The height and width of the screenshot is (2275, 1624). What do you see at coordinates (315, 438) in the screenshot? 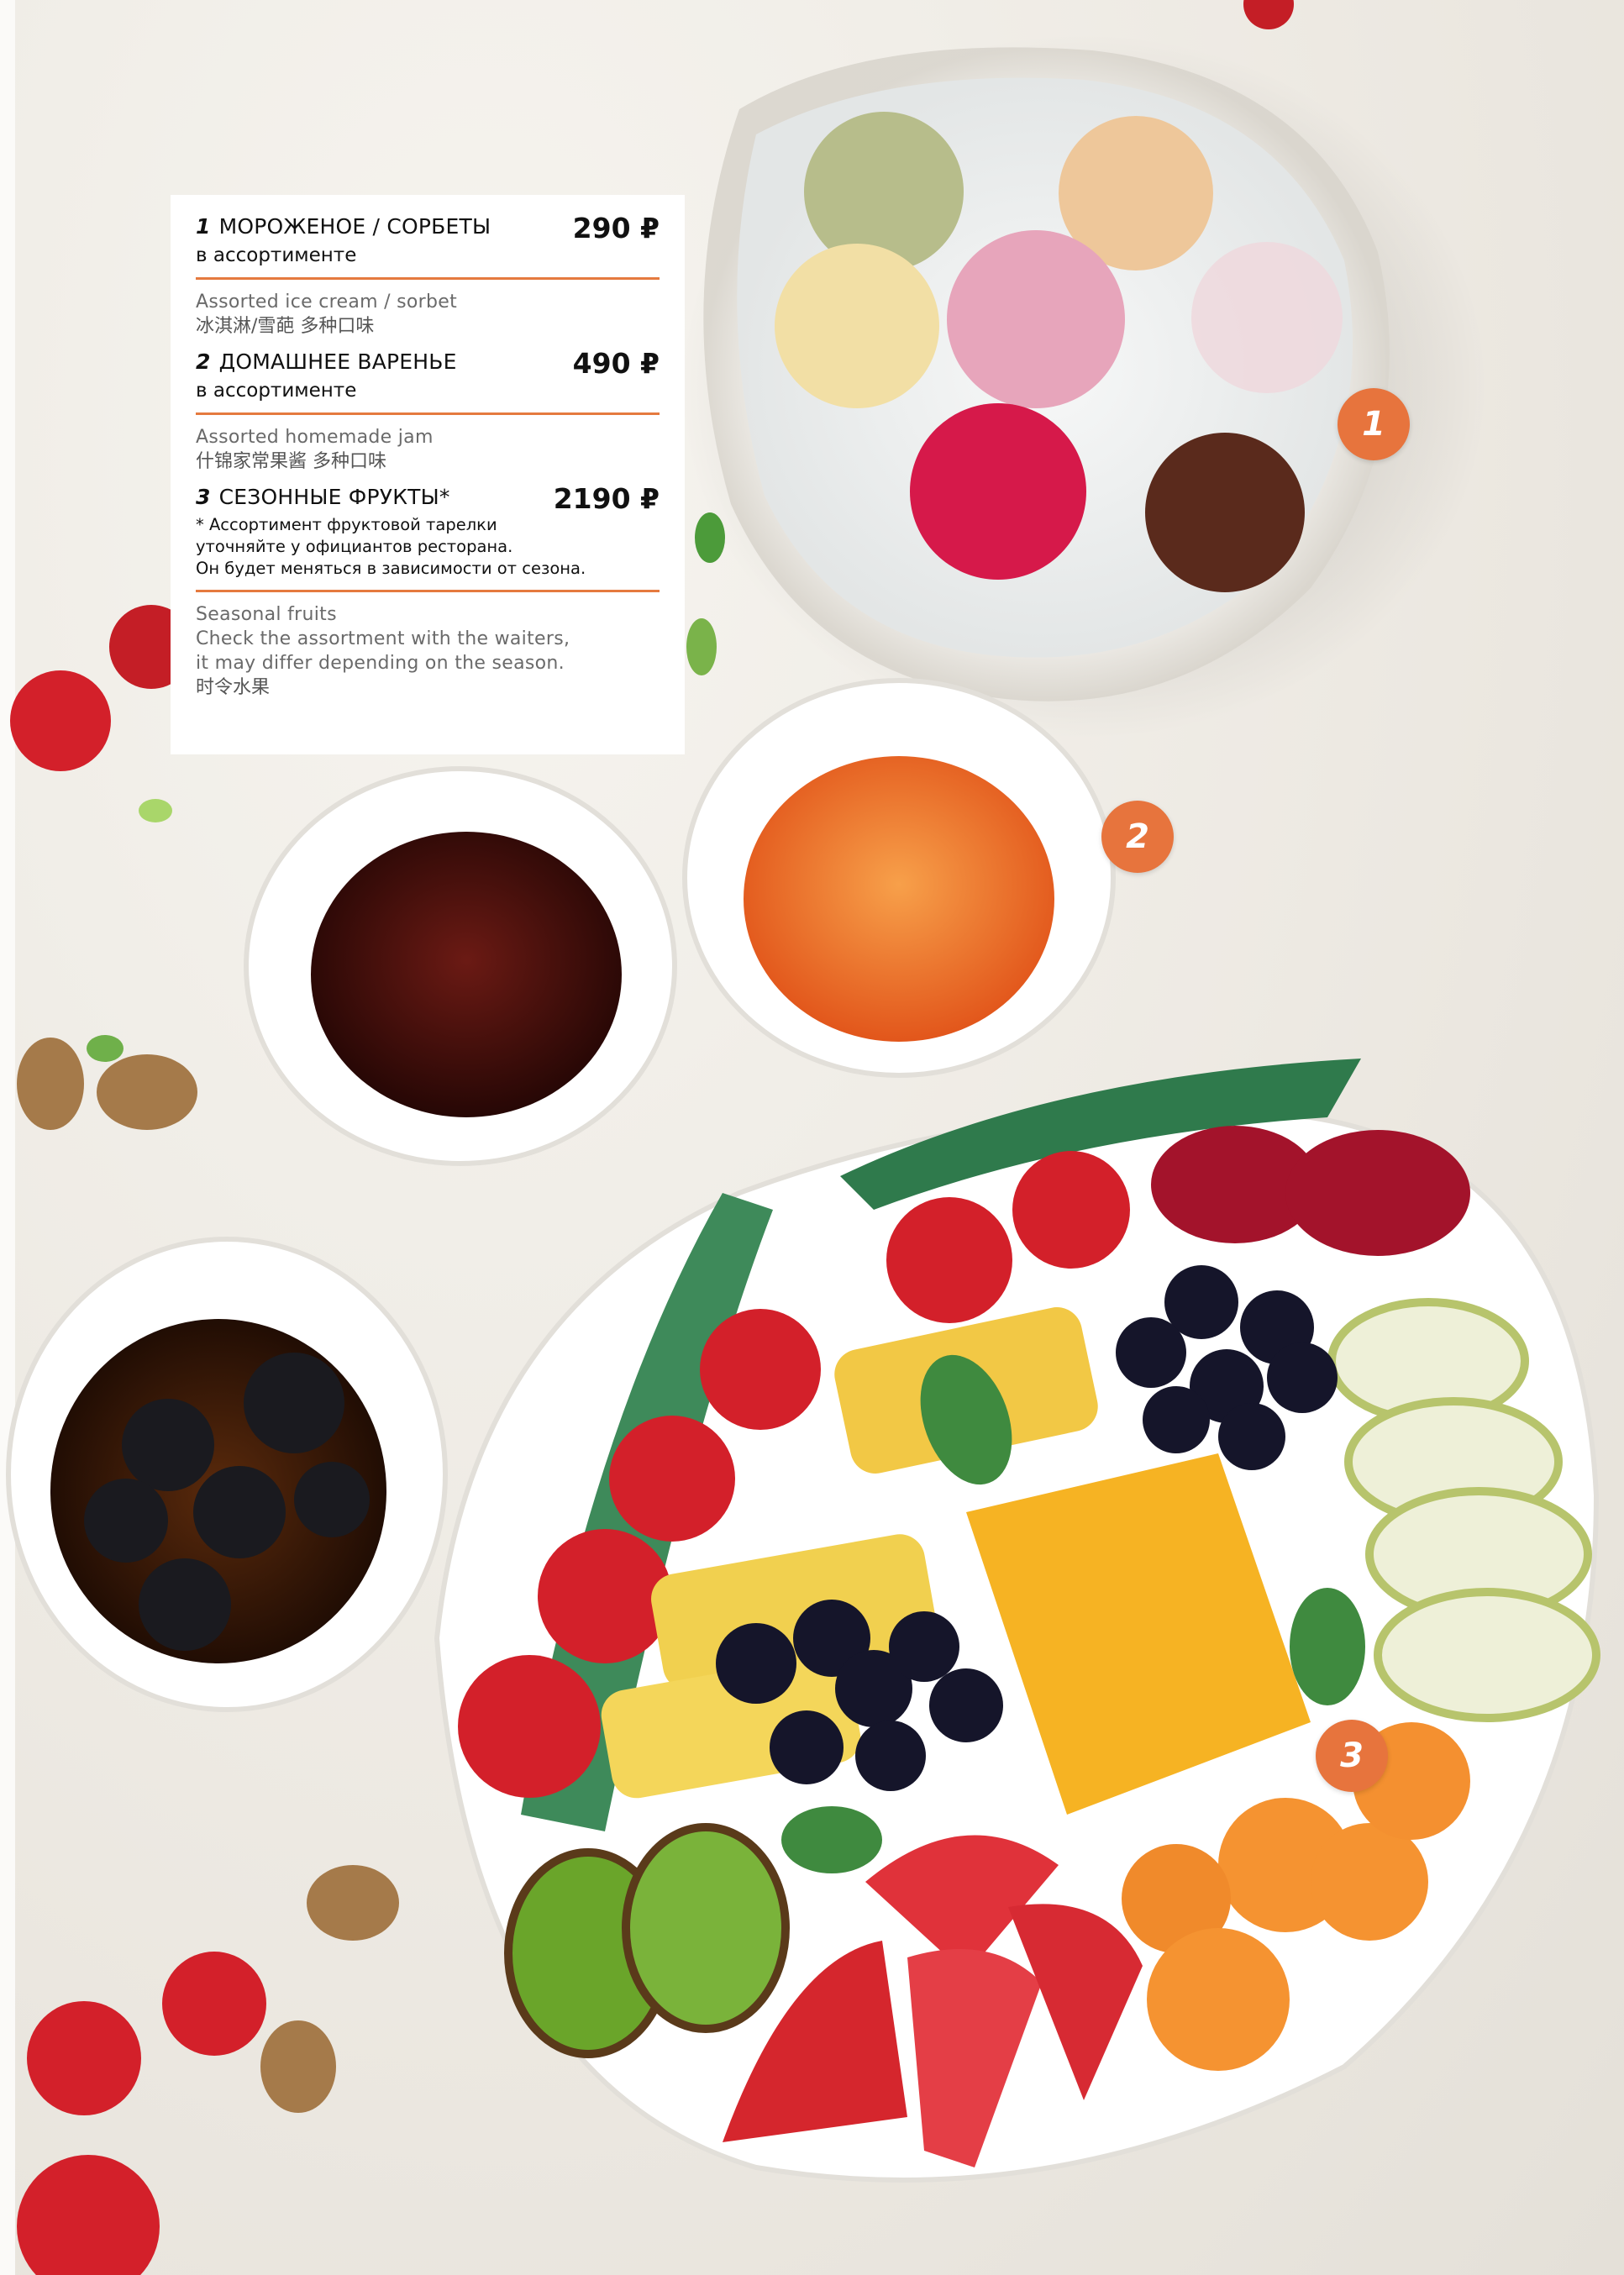
I see `menu-item-english: Assorted homemade jam` at bounding box center [315, 438].